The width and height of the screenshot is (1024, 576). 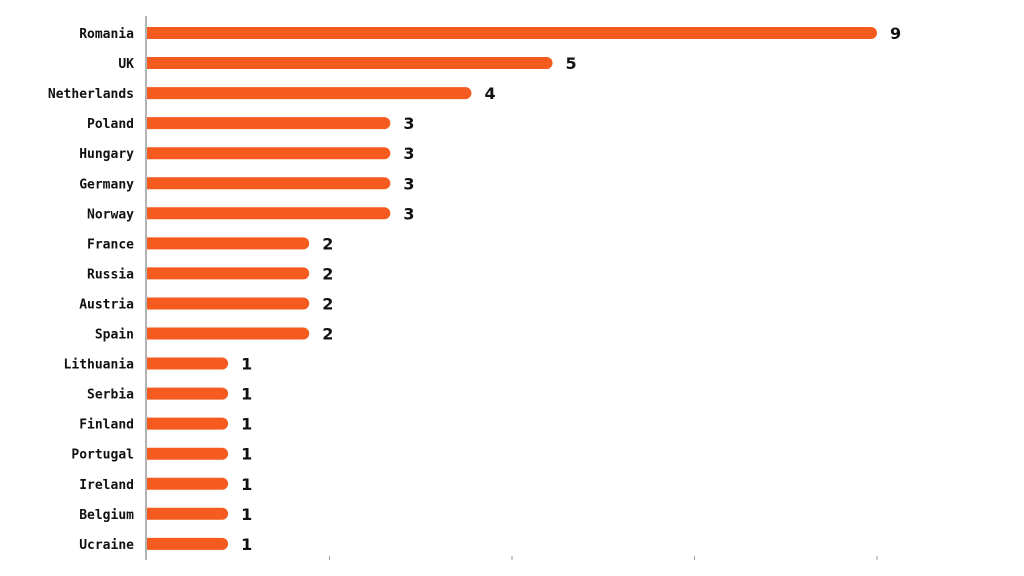 What do you see at coordinates (106, 34) in the screenshot?
I see `category-label: Romania` at bounding box center [106, 34].